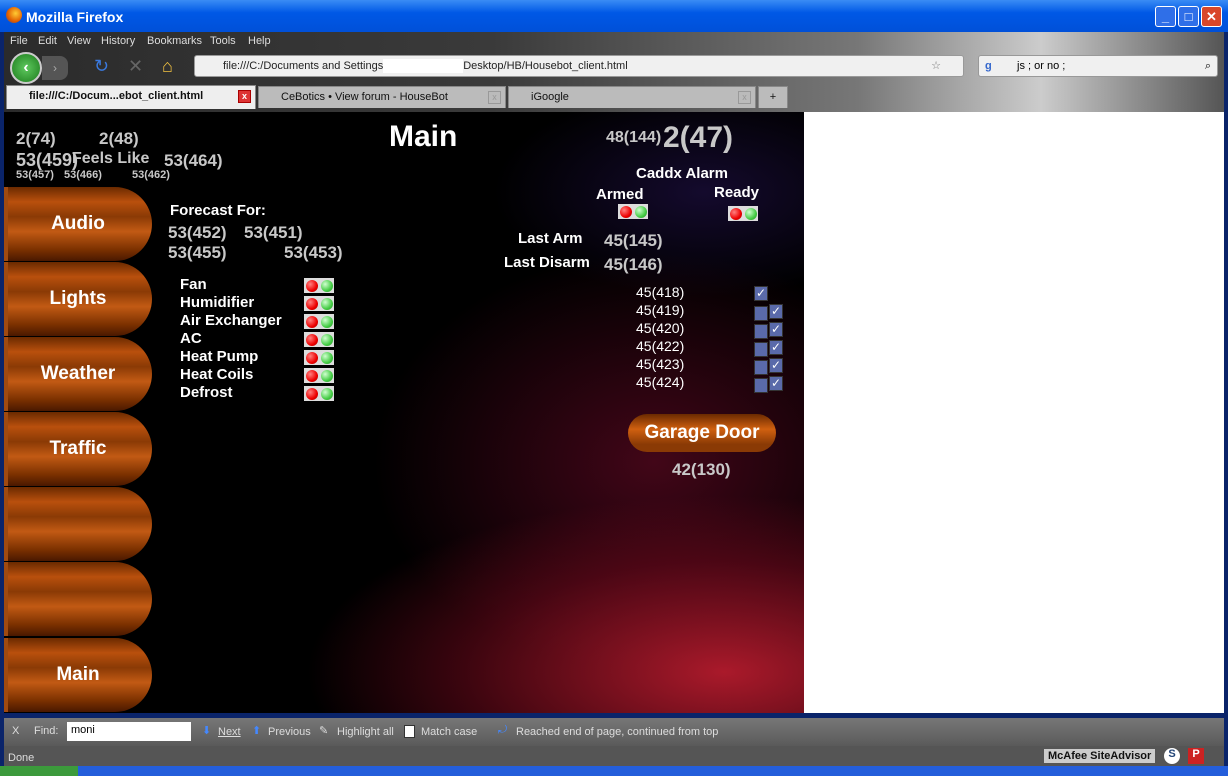 The width and height of the screenshot is (1228, 776). Describe the element at coordinates (632, 97) in the screenshot. I see `tab-igoogle: iGoogle x` at that location.